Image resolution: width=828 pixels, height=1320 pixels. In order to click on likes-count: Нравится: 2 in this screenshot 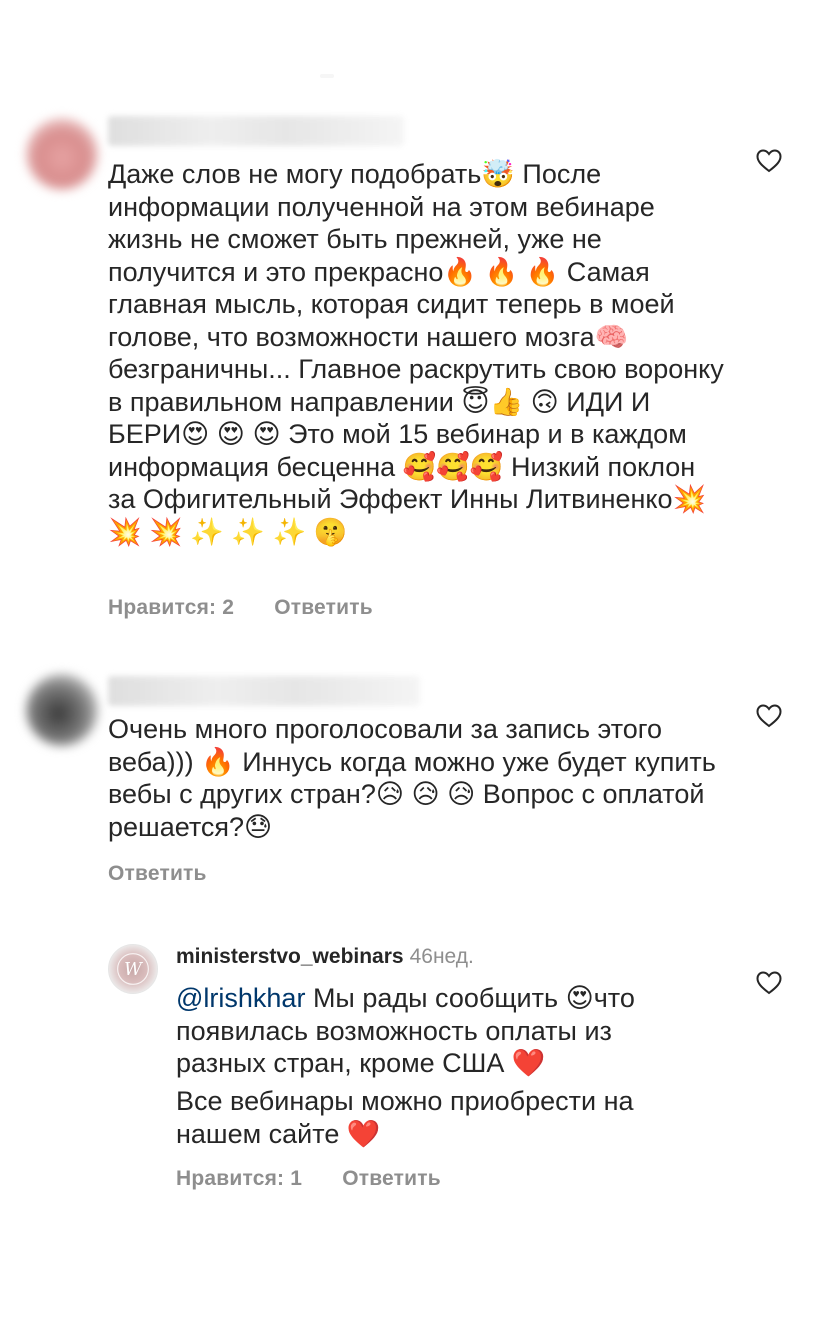, I will do `click(171, 607)`.